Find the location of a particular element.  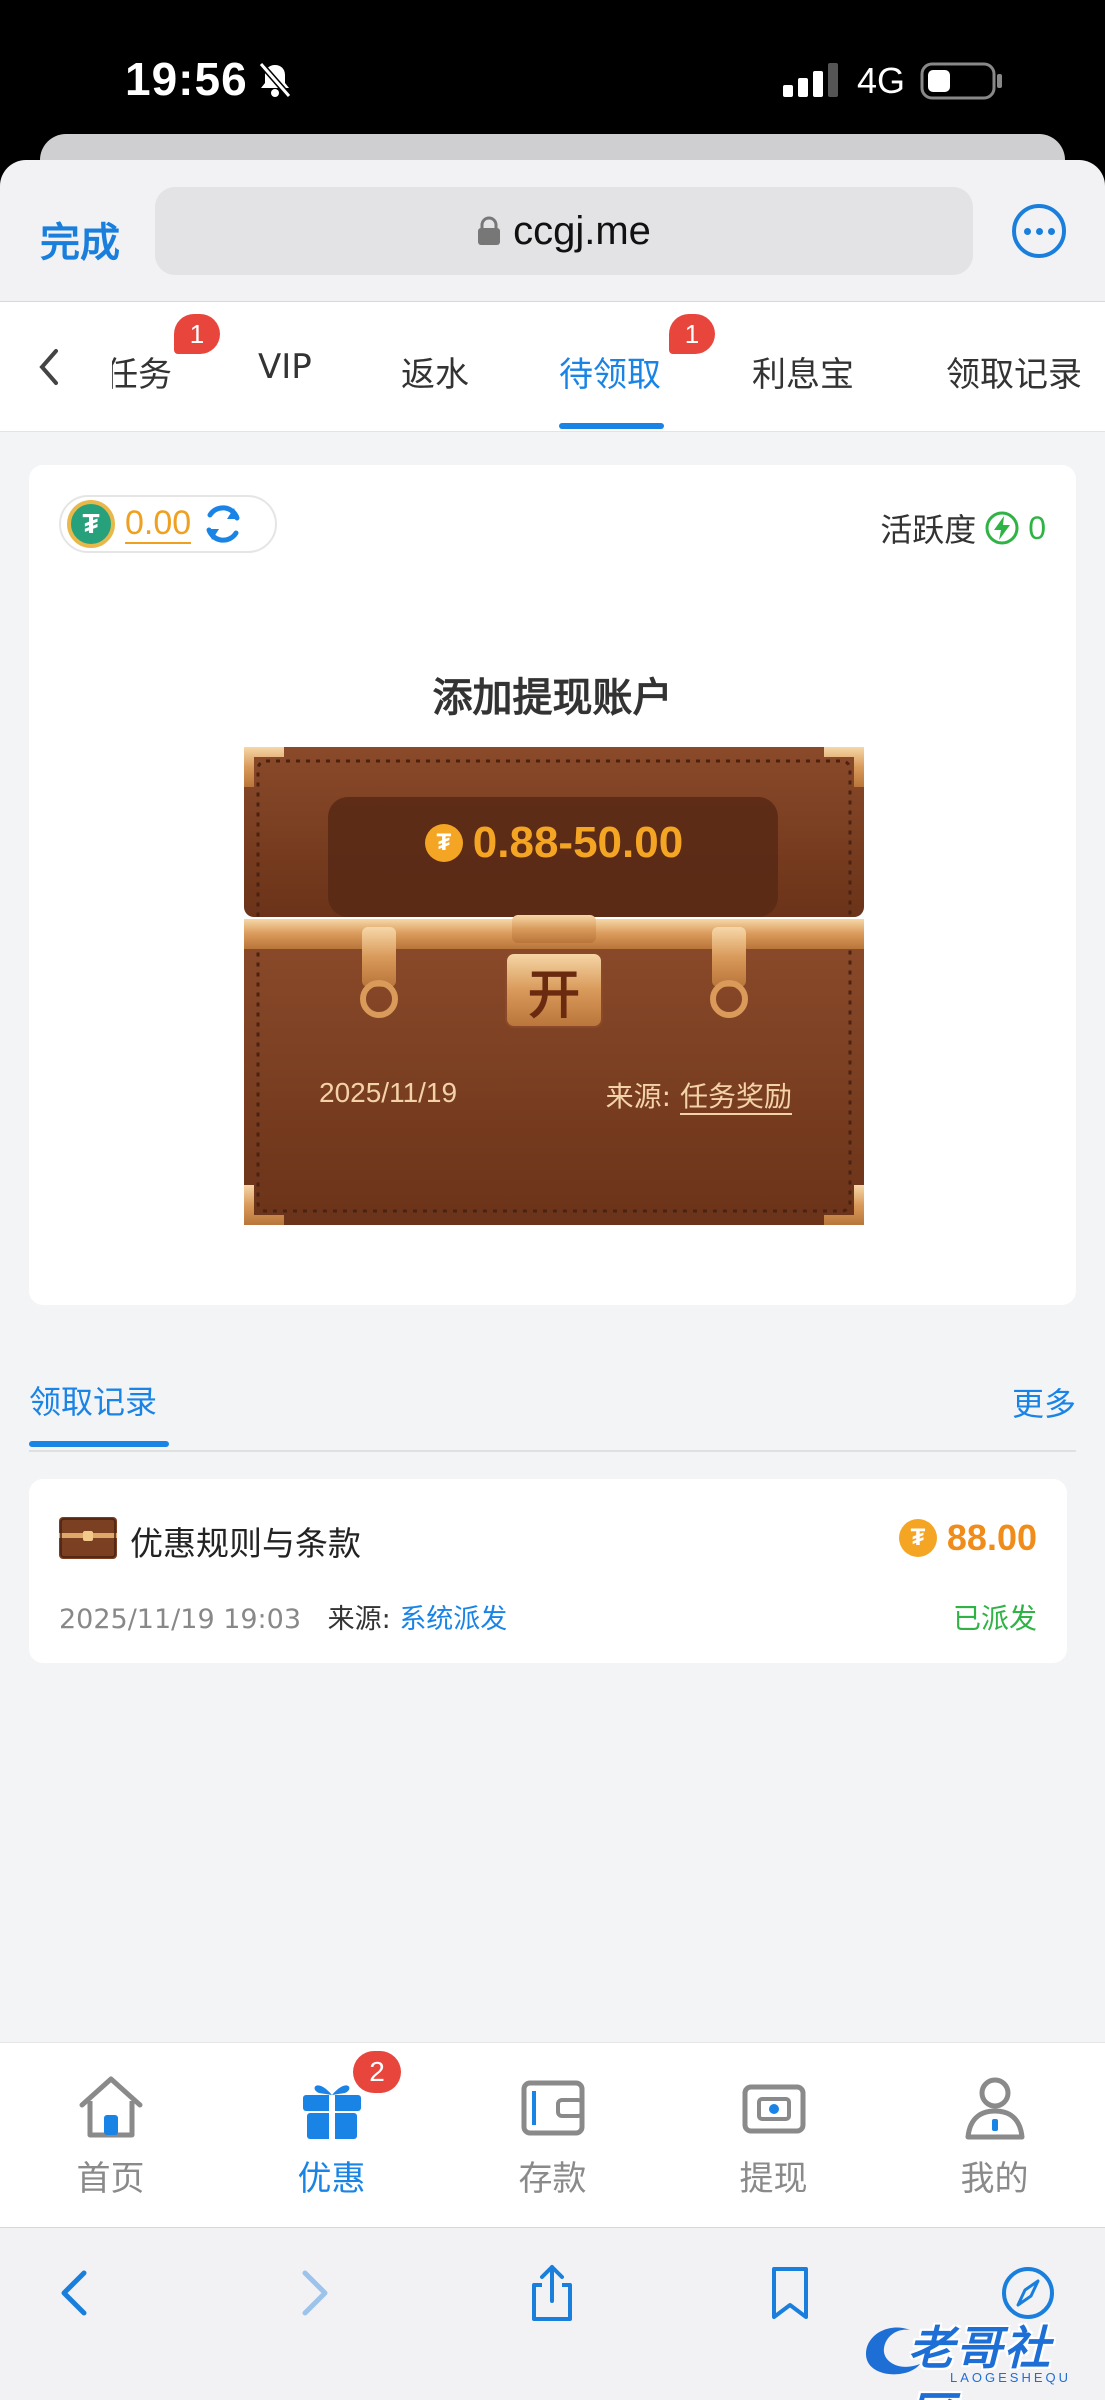

nav-promotions-badge: 2 is located at coordinates (377, 2072).